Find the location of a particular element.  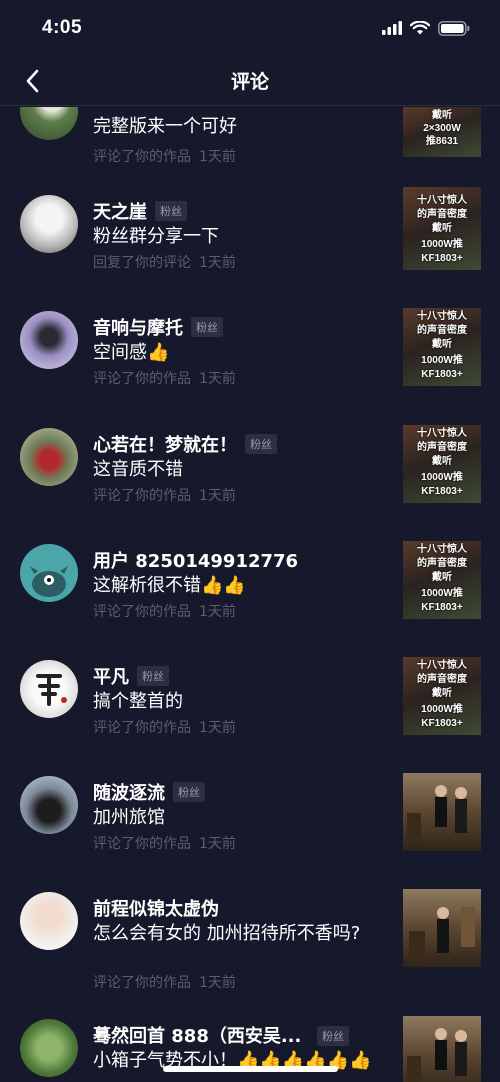

status-icons is located at coordinates (426, 28).